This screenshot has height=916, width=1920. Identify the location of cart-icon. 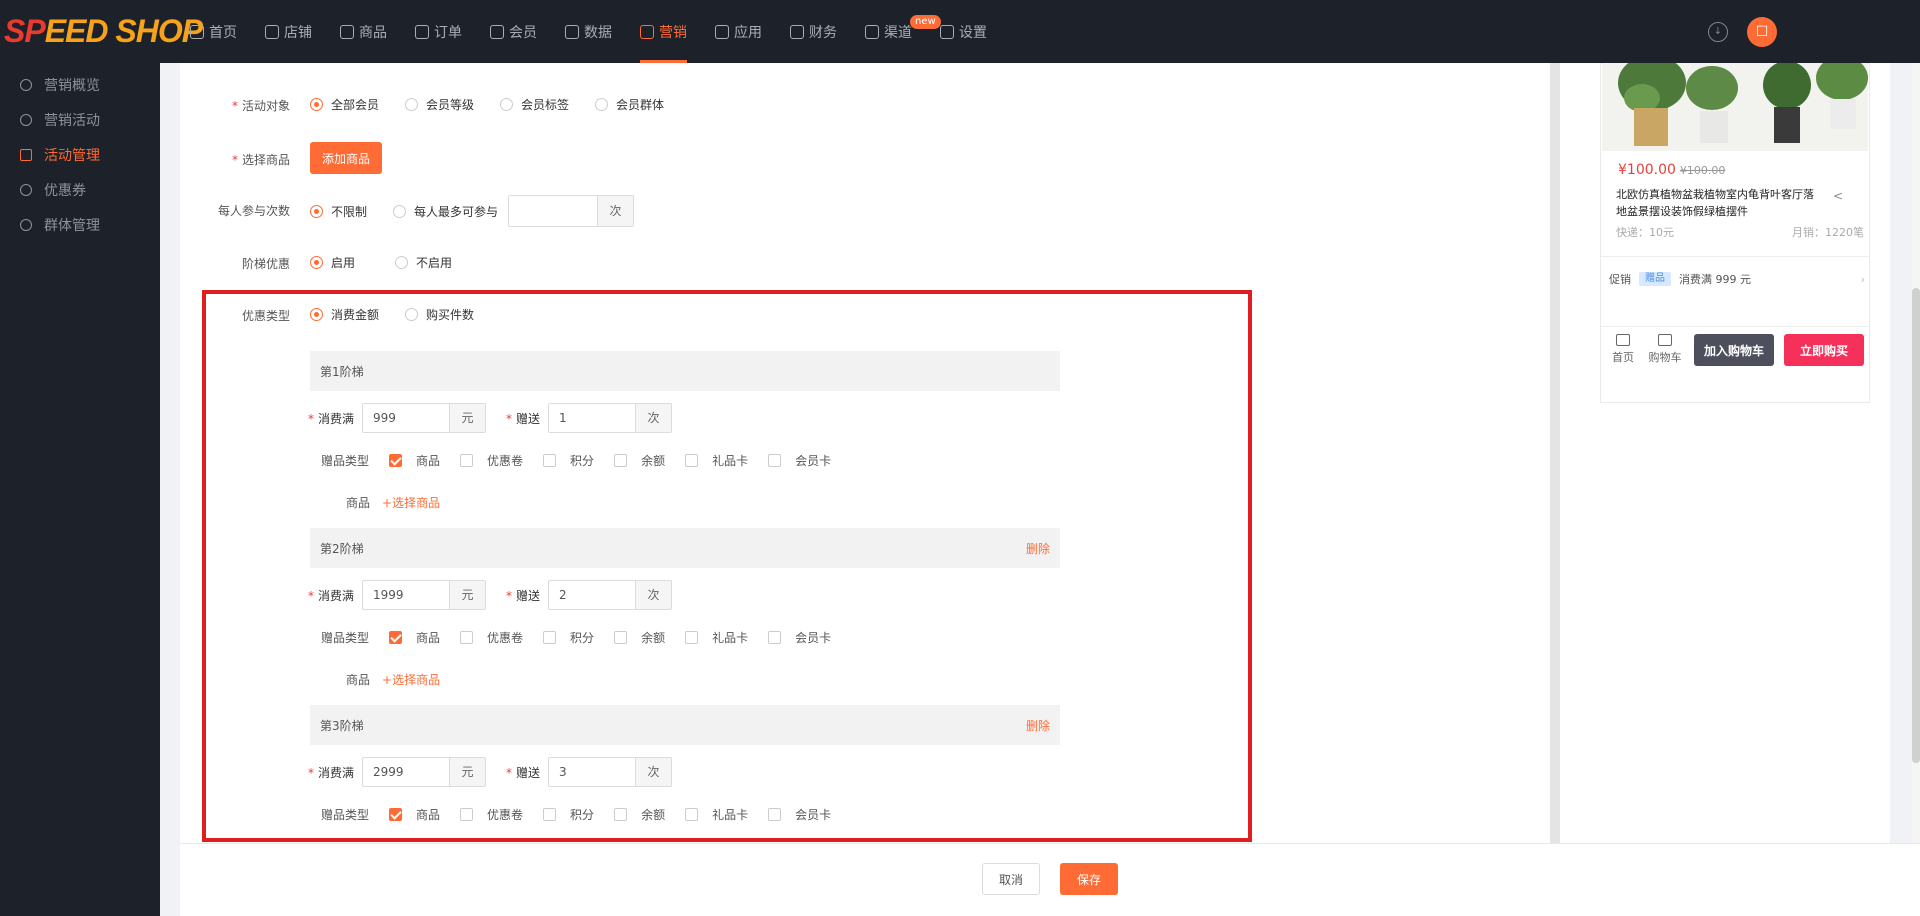
(1665, 340).